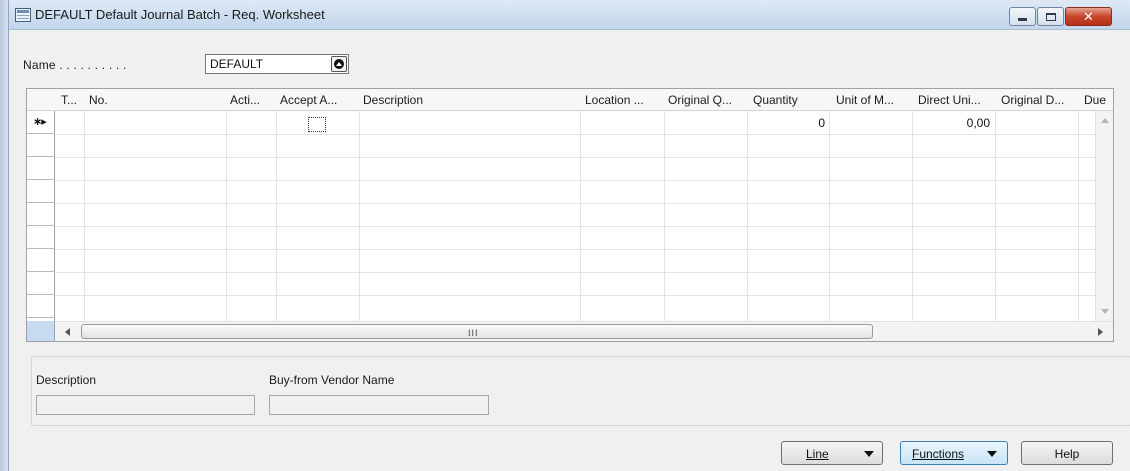  What do you see at coordinates (832, 453) in the screenshot?
I see `line-menu-button: Line` at bounding box center [832, 453].